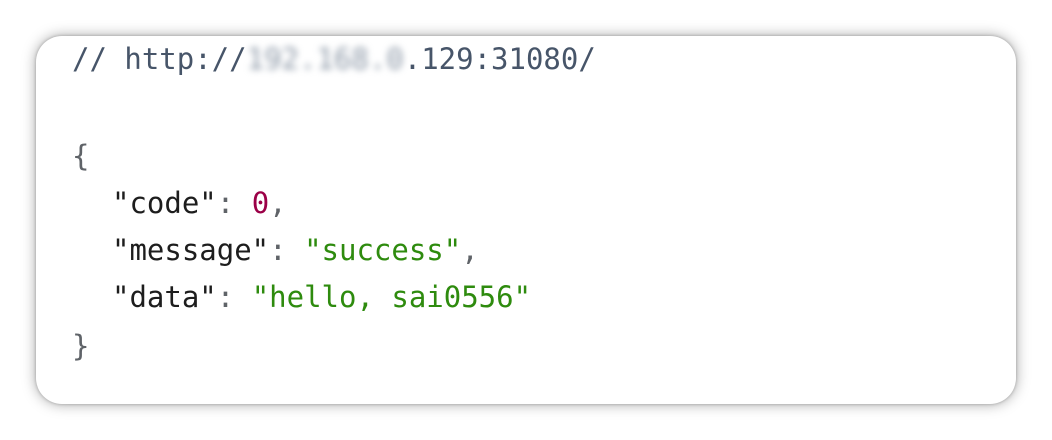  Describe the element at coordinates (325, 59) in the screenshot. I see `obscured-host: 192.168.0` at that location.